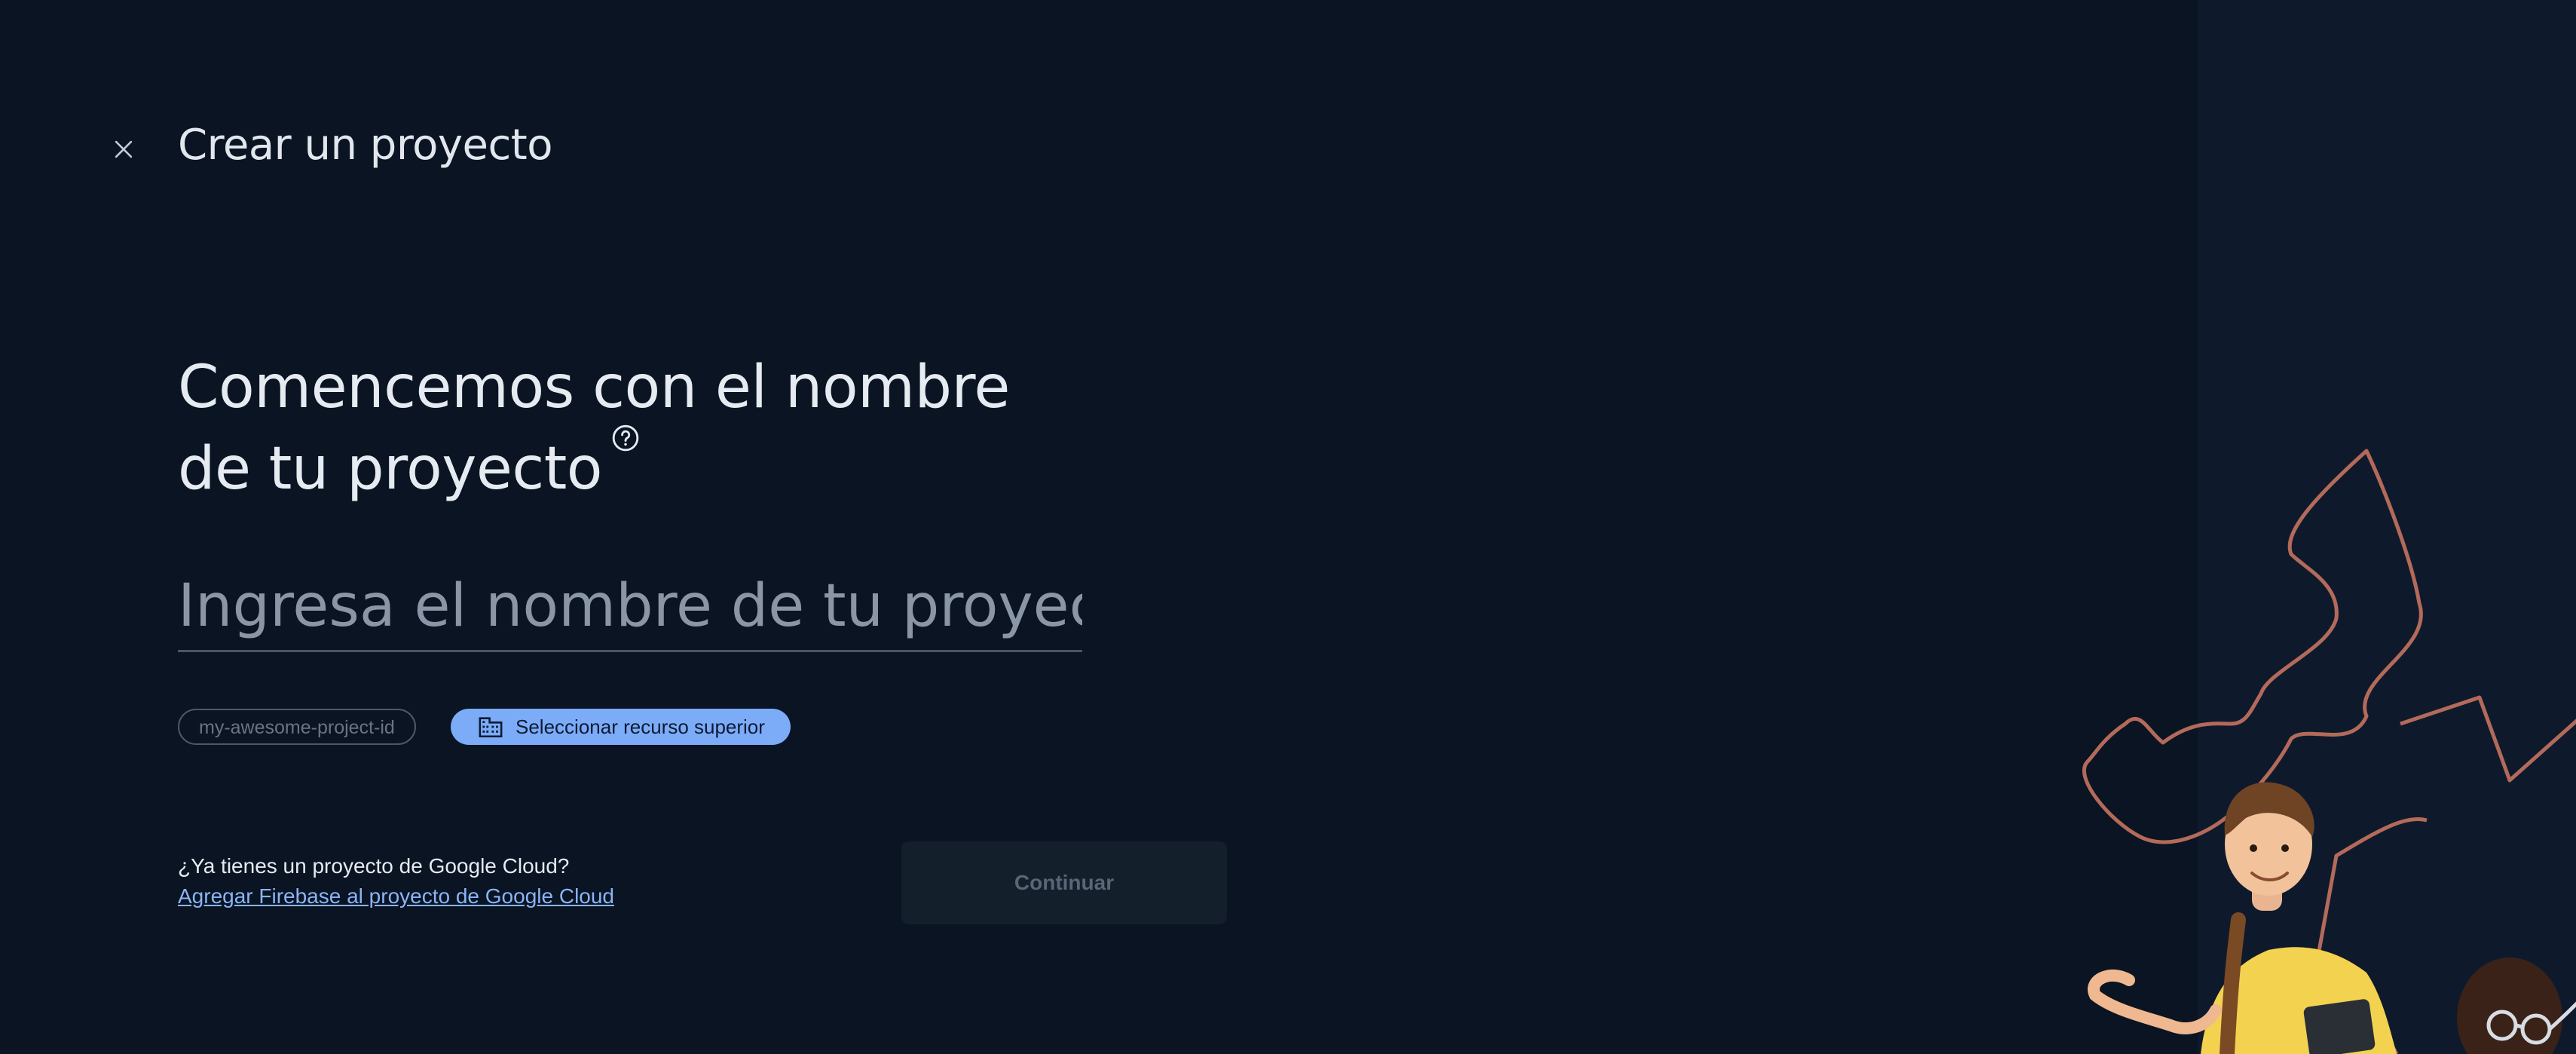 The height and width of the screenshot is (1054, 2576). Describe the element at coordinates (640, 726) in the screenshot. I see `select-parent-resource-label: Seleccionar recurso superior` at that location.